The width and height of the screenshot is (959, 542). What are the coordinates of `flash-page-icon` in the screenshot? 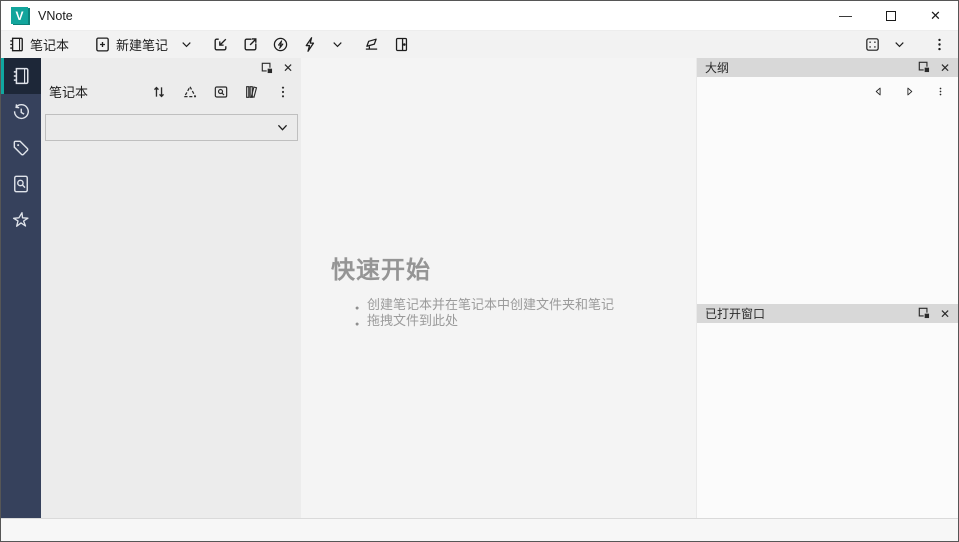 It's located at (371, 45).